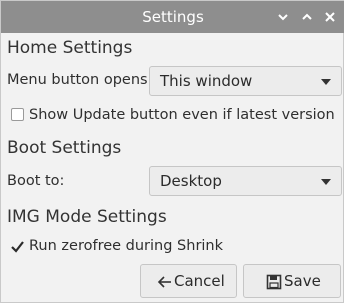 The width and height of the screenshot is (344, 303). What do you see at coordinates (302, 281) in the screenshot?
I see `save-label: Save` at bounding box center [302, 281].